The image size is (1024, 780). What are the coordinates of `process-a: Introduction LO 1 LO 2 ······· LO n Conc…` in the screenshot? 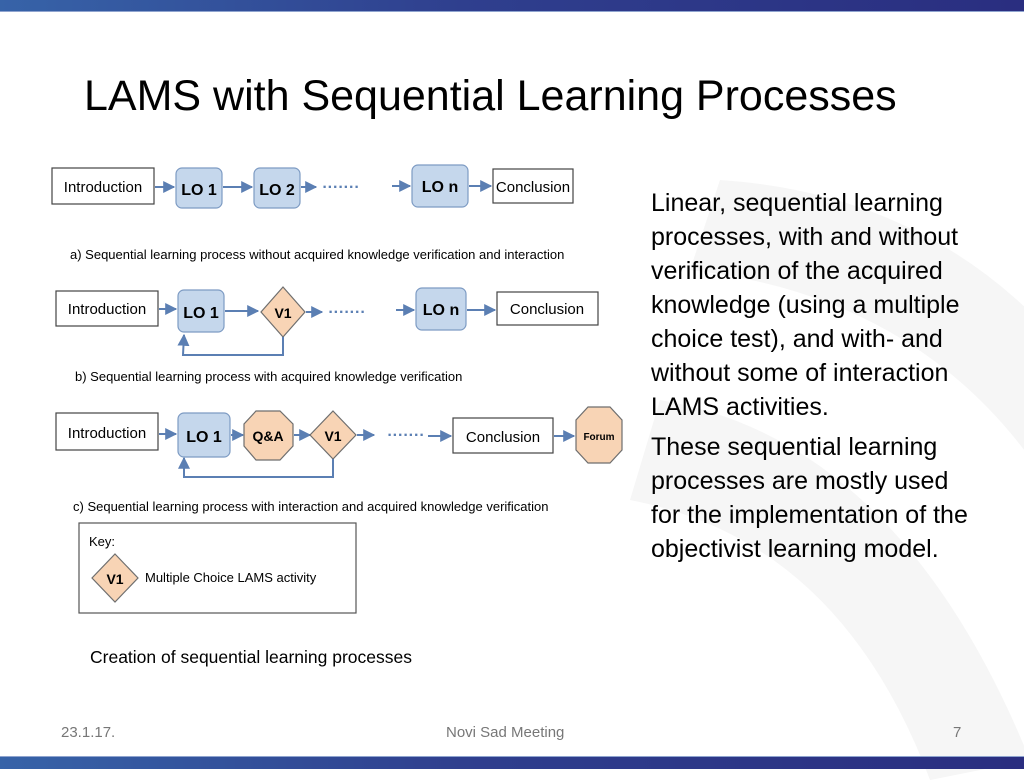 It's located at (312, 213).